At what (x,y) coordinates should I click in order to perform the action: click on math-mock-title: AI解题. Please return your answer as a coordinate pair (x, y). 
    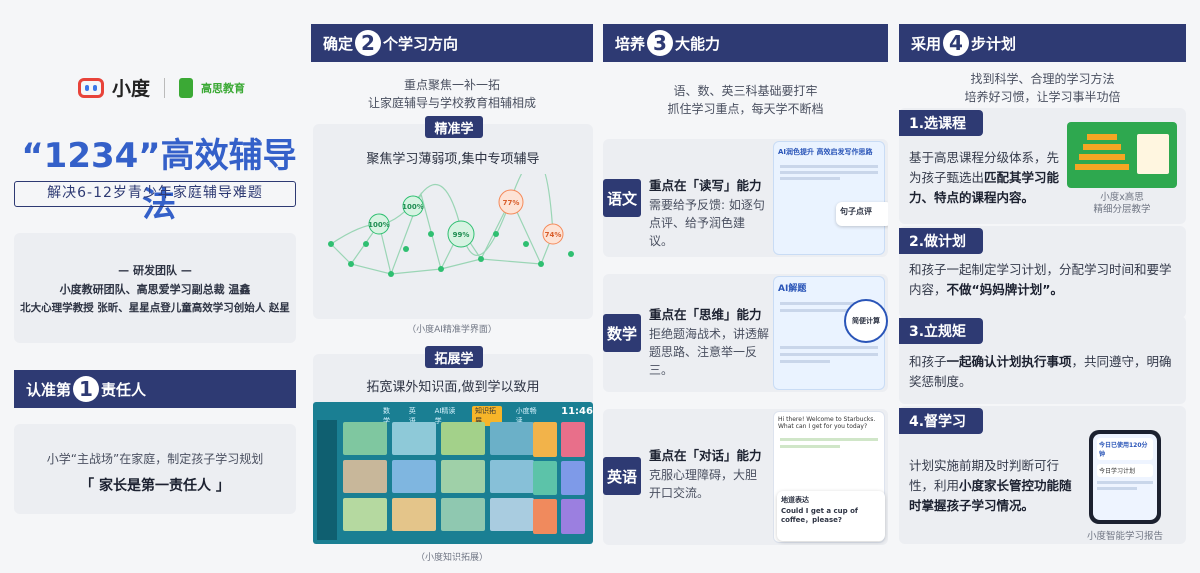
    Looking at the image, I should click on (792, 289).